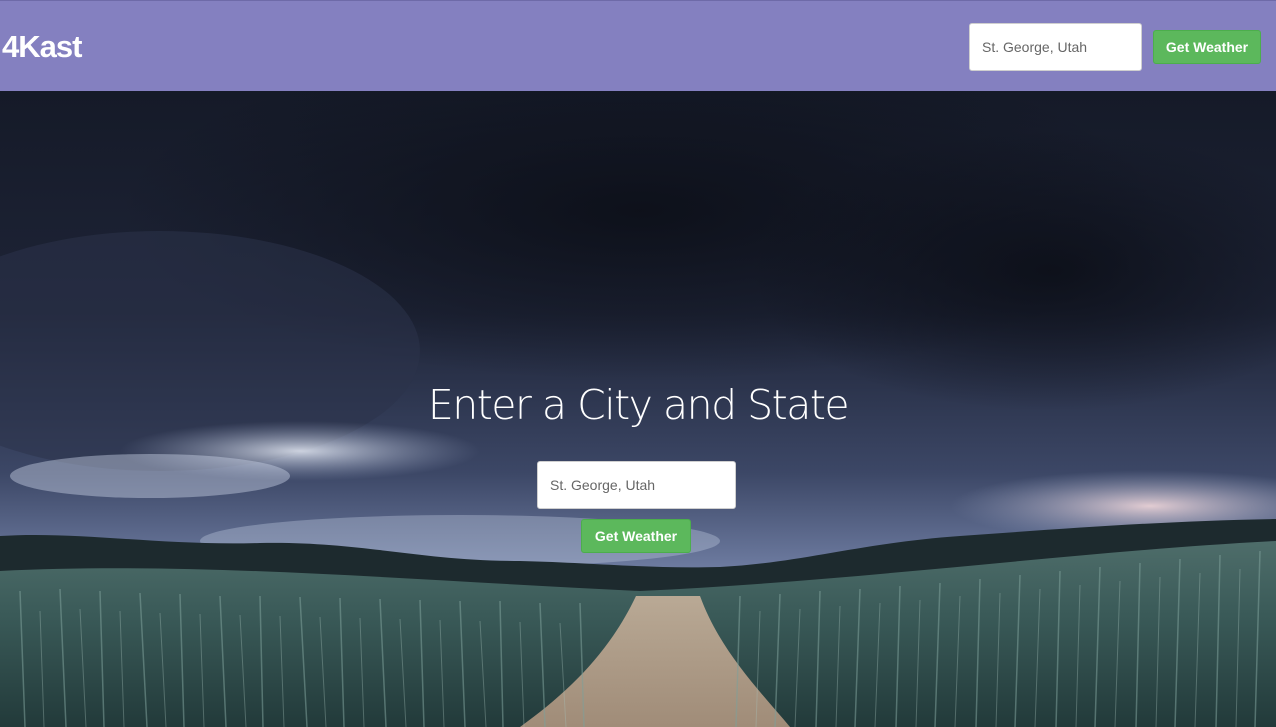  What do you see at coordinates (1055, 47) in the screenshot?
I see `header-search-input` at bounding box center [1055, 47].